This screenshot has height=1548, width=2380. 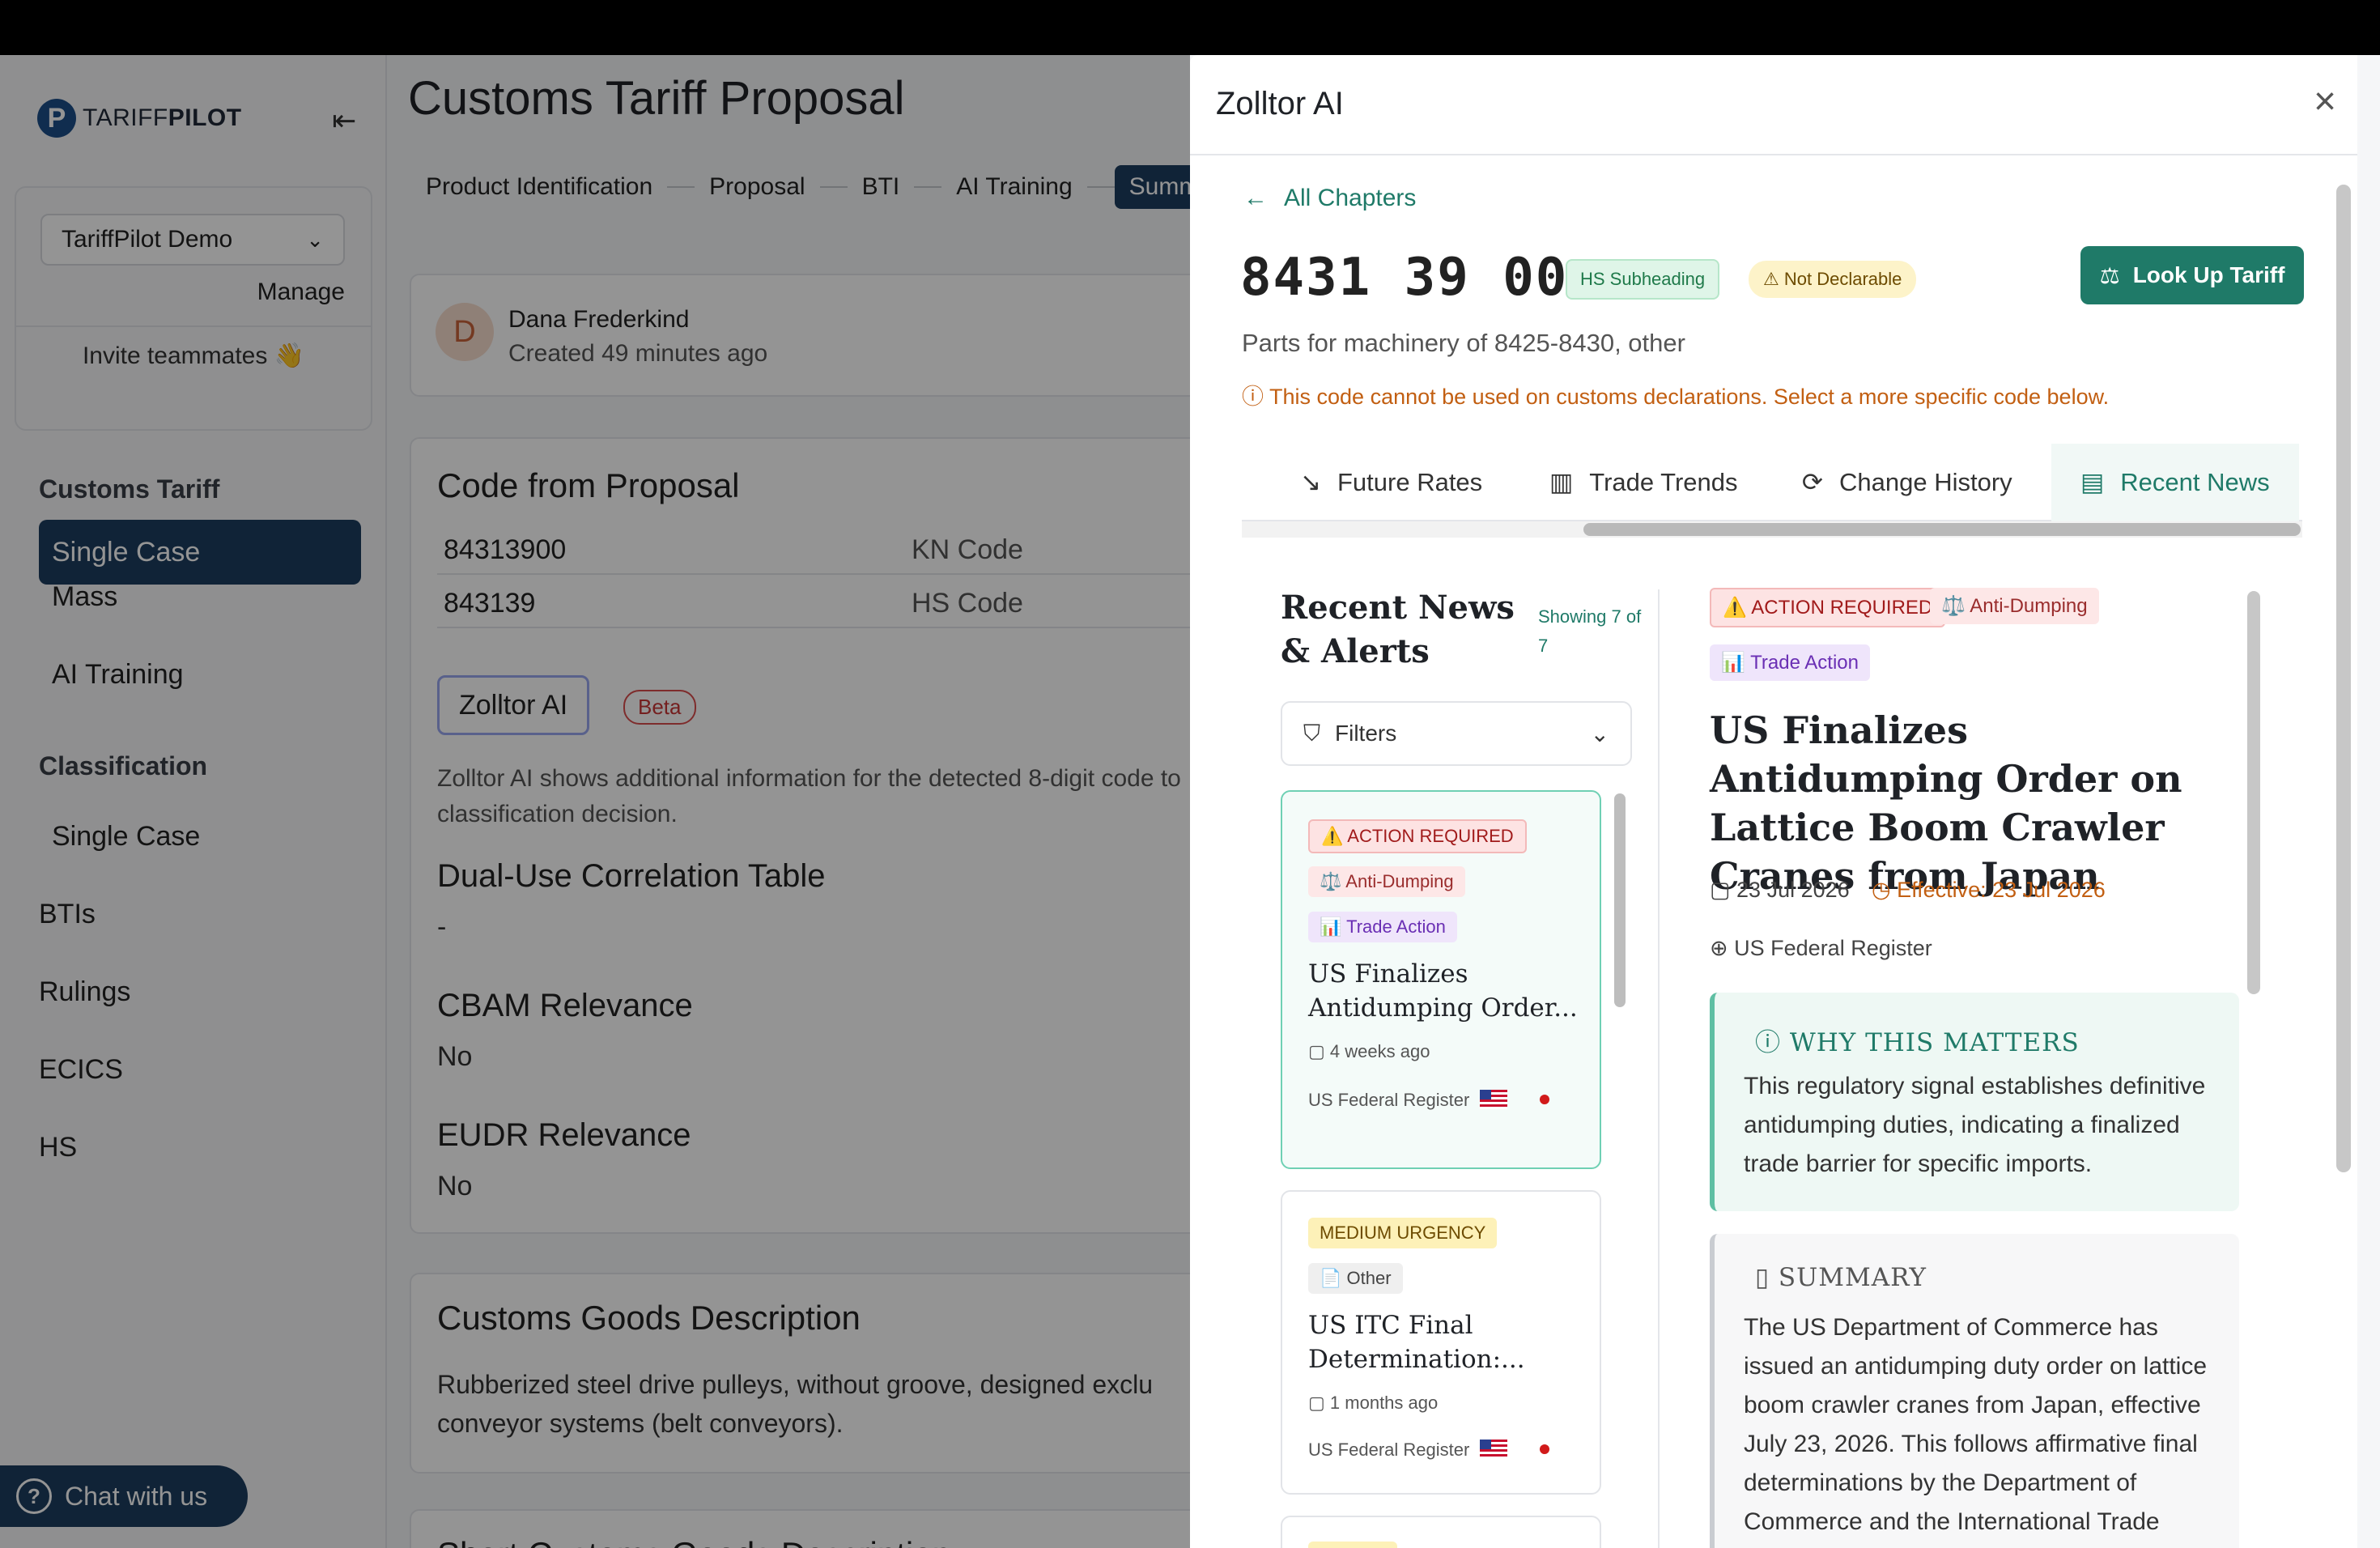 I want to click on detail-scrollbar, so click(x=2253, y=793).